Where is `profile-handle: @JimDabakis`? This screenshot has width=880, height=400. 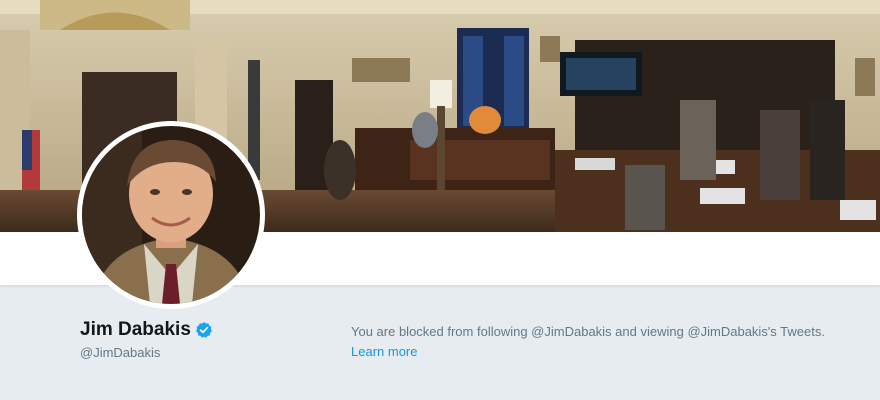 profile-handle: @JimDabakis is located at coordinates (120, 352).